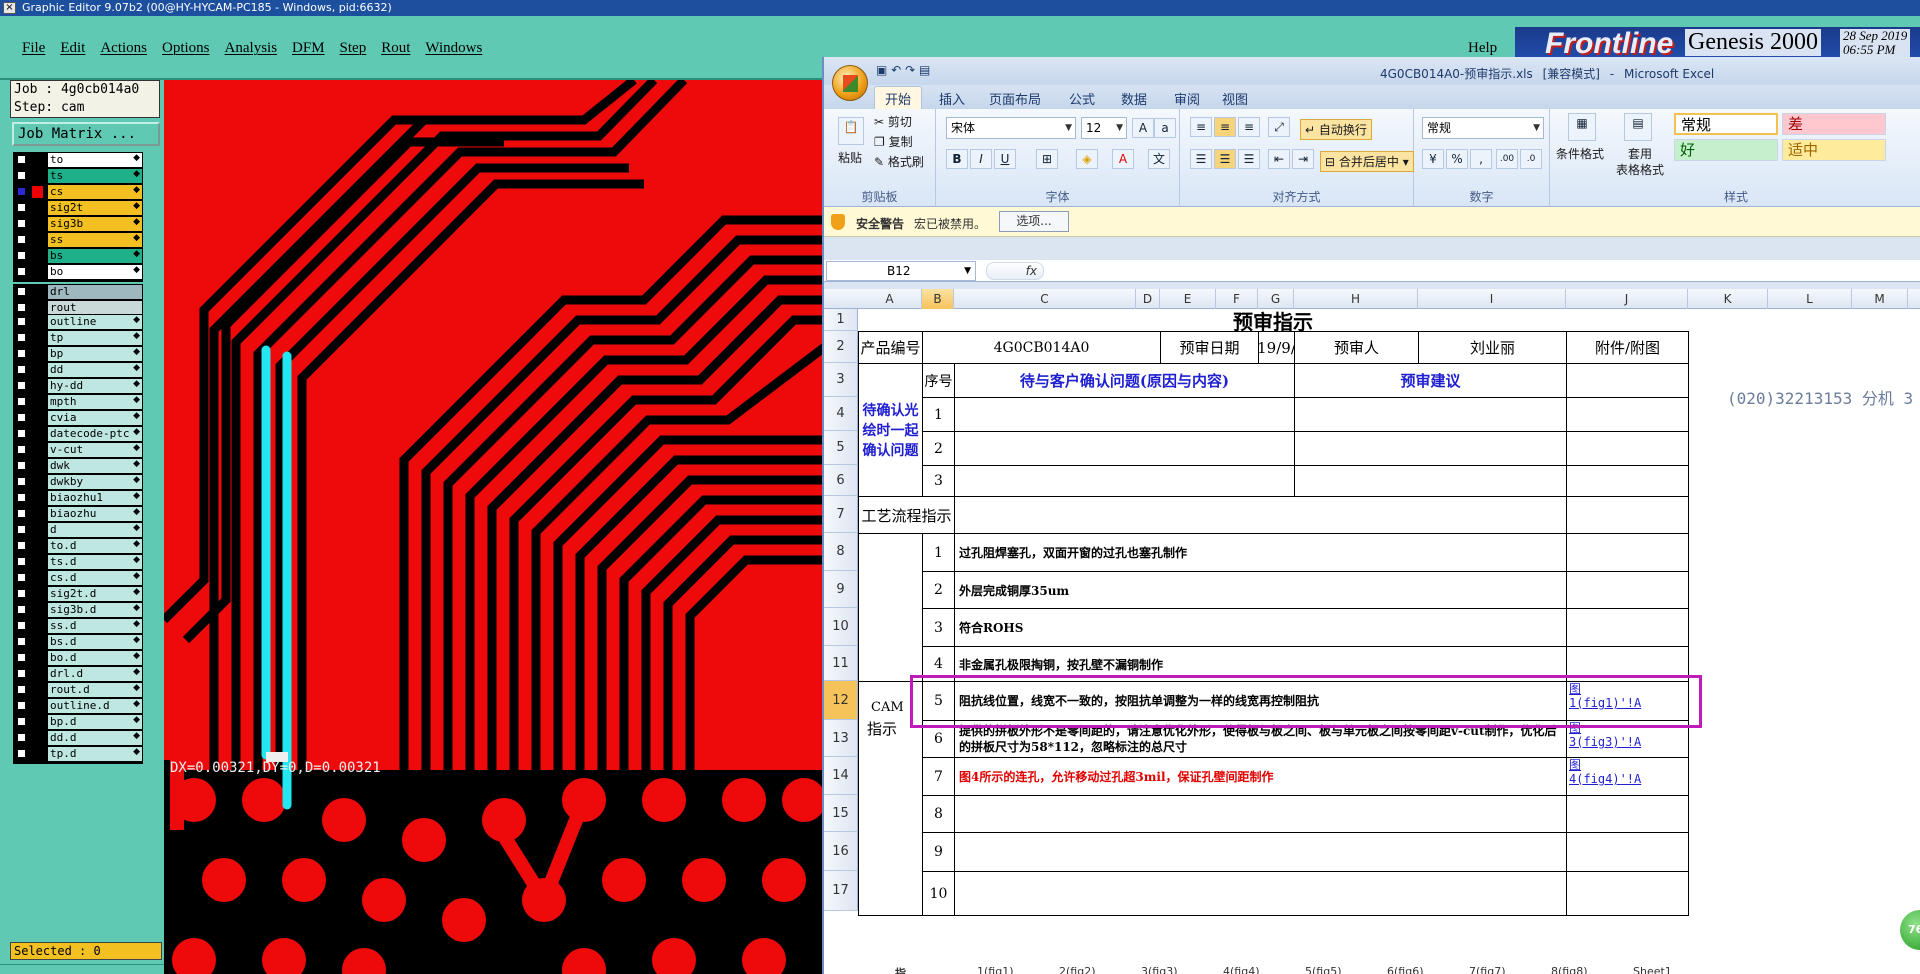  Describe the element at coordinates (1015, 271) in the screenshot. I see `function-icon: fx` at that location.